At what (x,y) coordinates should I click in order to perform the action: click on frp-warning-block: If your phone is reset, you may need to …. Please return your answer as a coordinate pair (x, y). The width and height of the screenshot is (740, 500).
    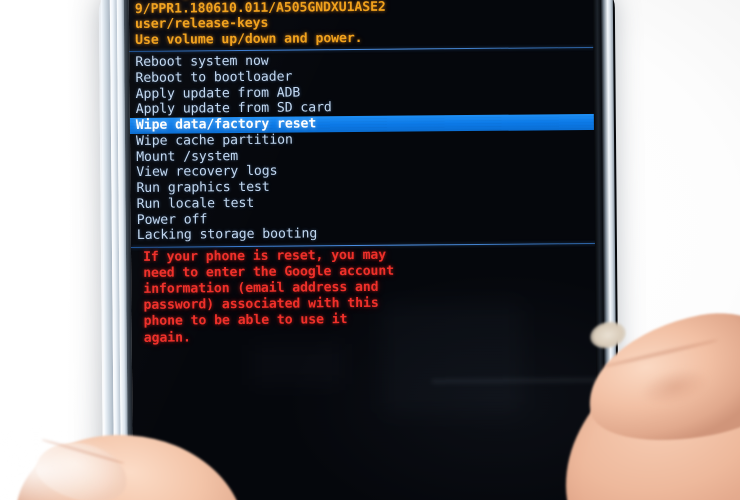
    Looking at the image, I should click on (367, 295).